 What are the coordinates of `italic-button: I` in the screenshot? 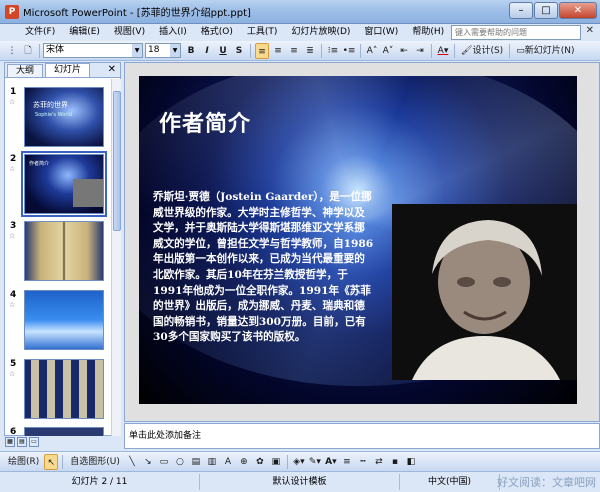 It's located at (207, 51).